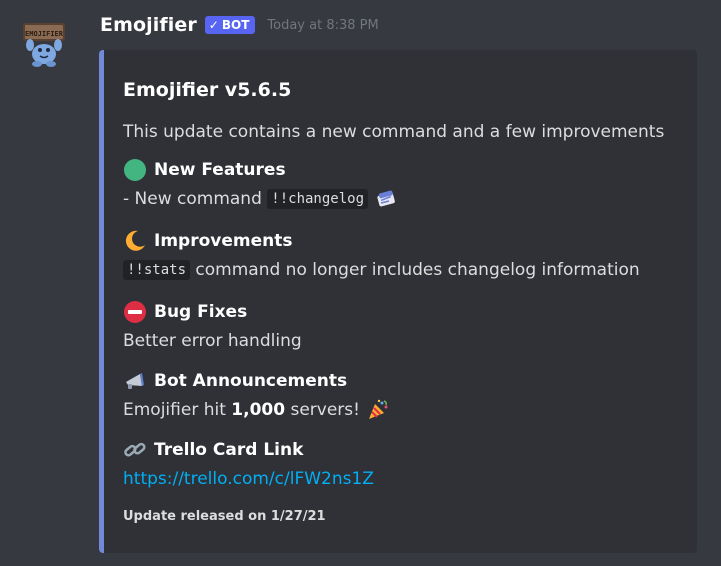 This screenshot has width=721, height=566. I want to click on field-value-text: Better error handling, so click(212, 341).